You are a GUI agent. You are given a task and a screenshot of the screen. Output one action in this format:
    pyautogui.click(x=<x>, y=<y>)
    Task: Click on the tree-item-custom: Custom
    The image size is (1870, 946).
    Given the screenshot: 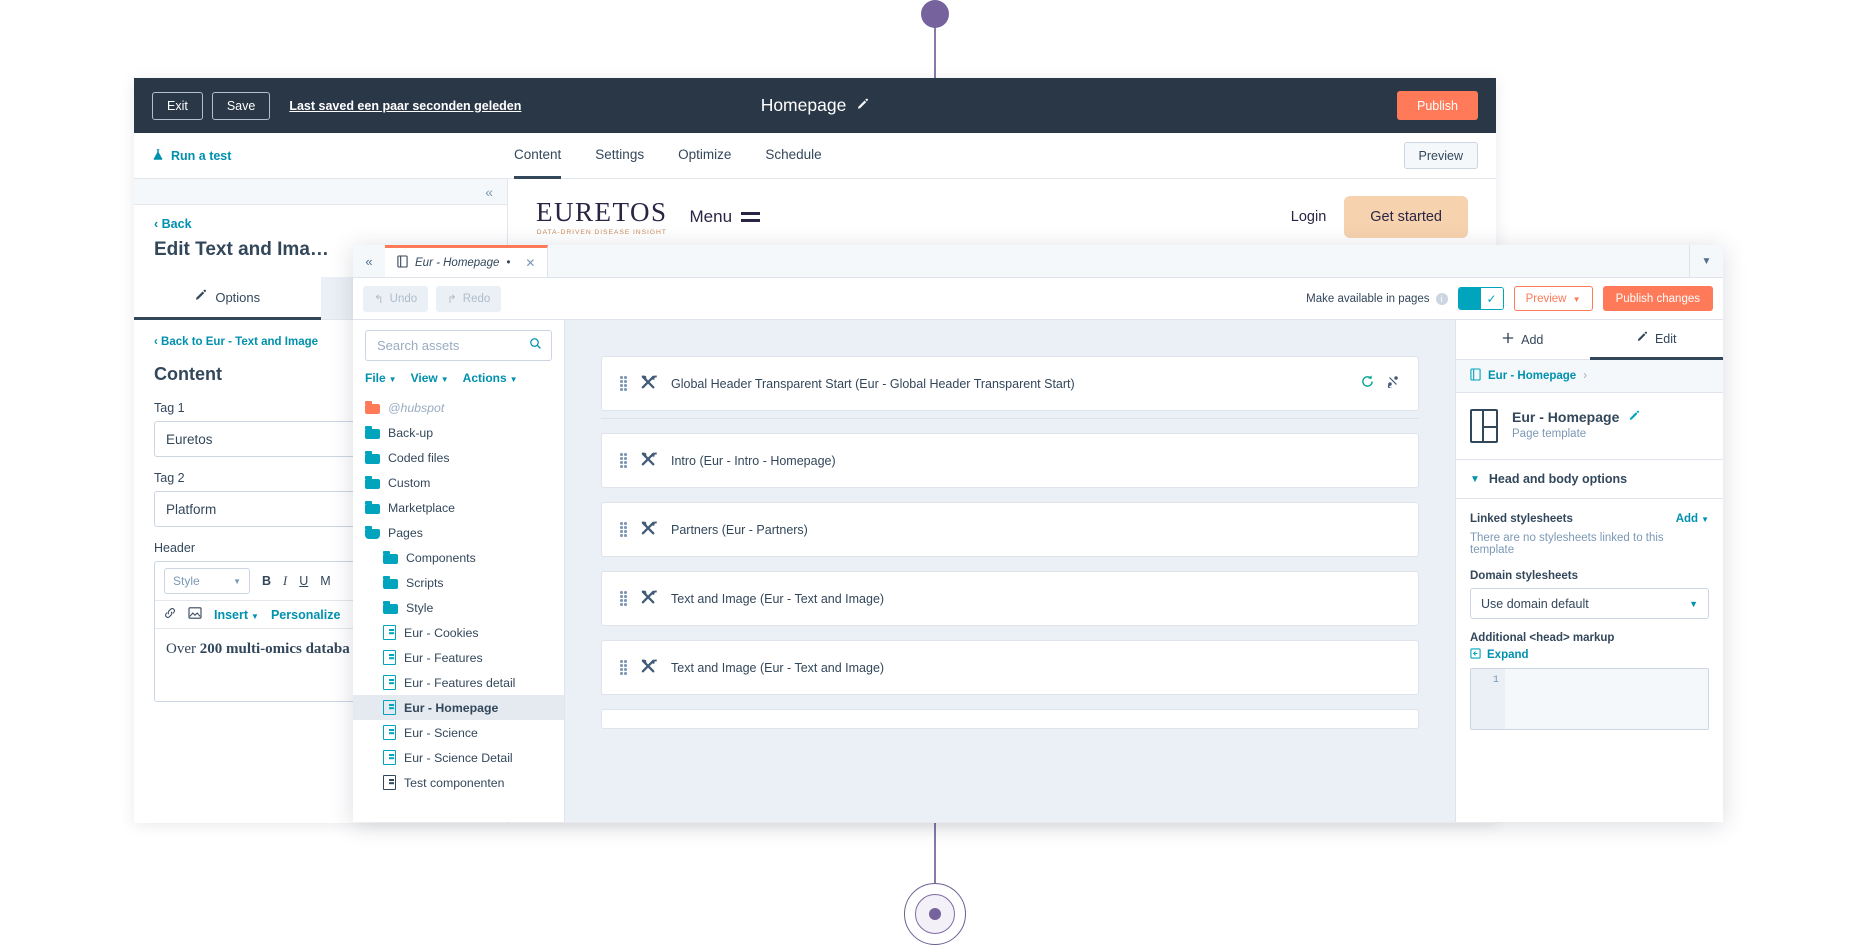 What is the action you would take?
    pyautogui.click(x=458, y=482)
    